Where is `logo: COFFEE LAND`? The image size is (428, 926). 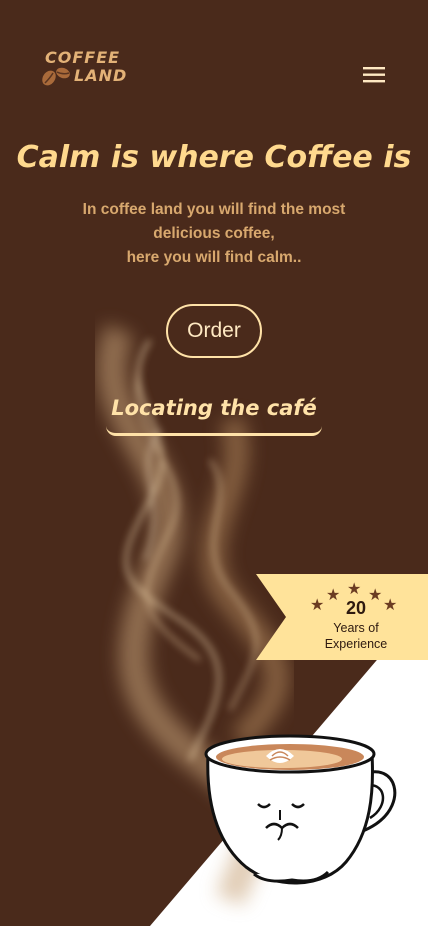
logo: COFFEE LAND is located at coordinates (85, 70).